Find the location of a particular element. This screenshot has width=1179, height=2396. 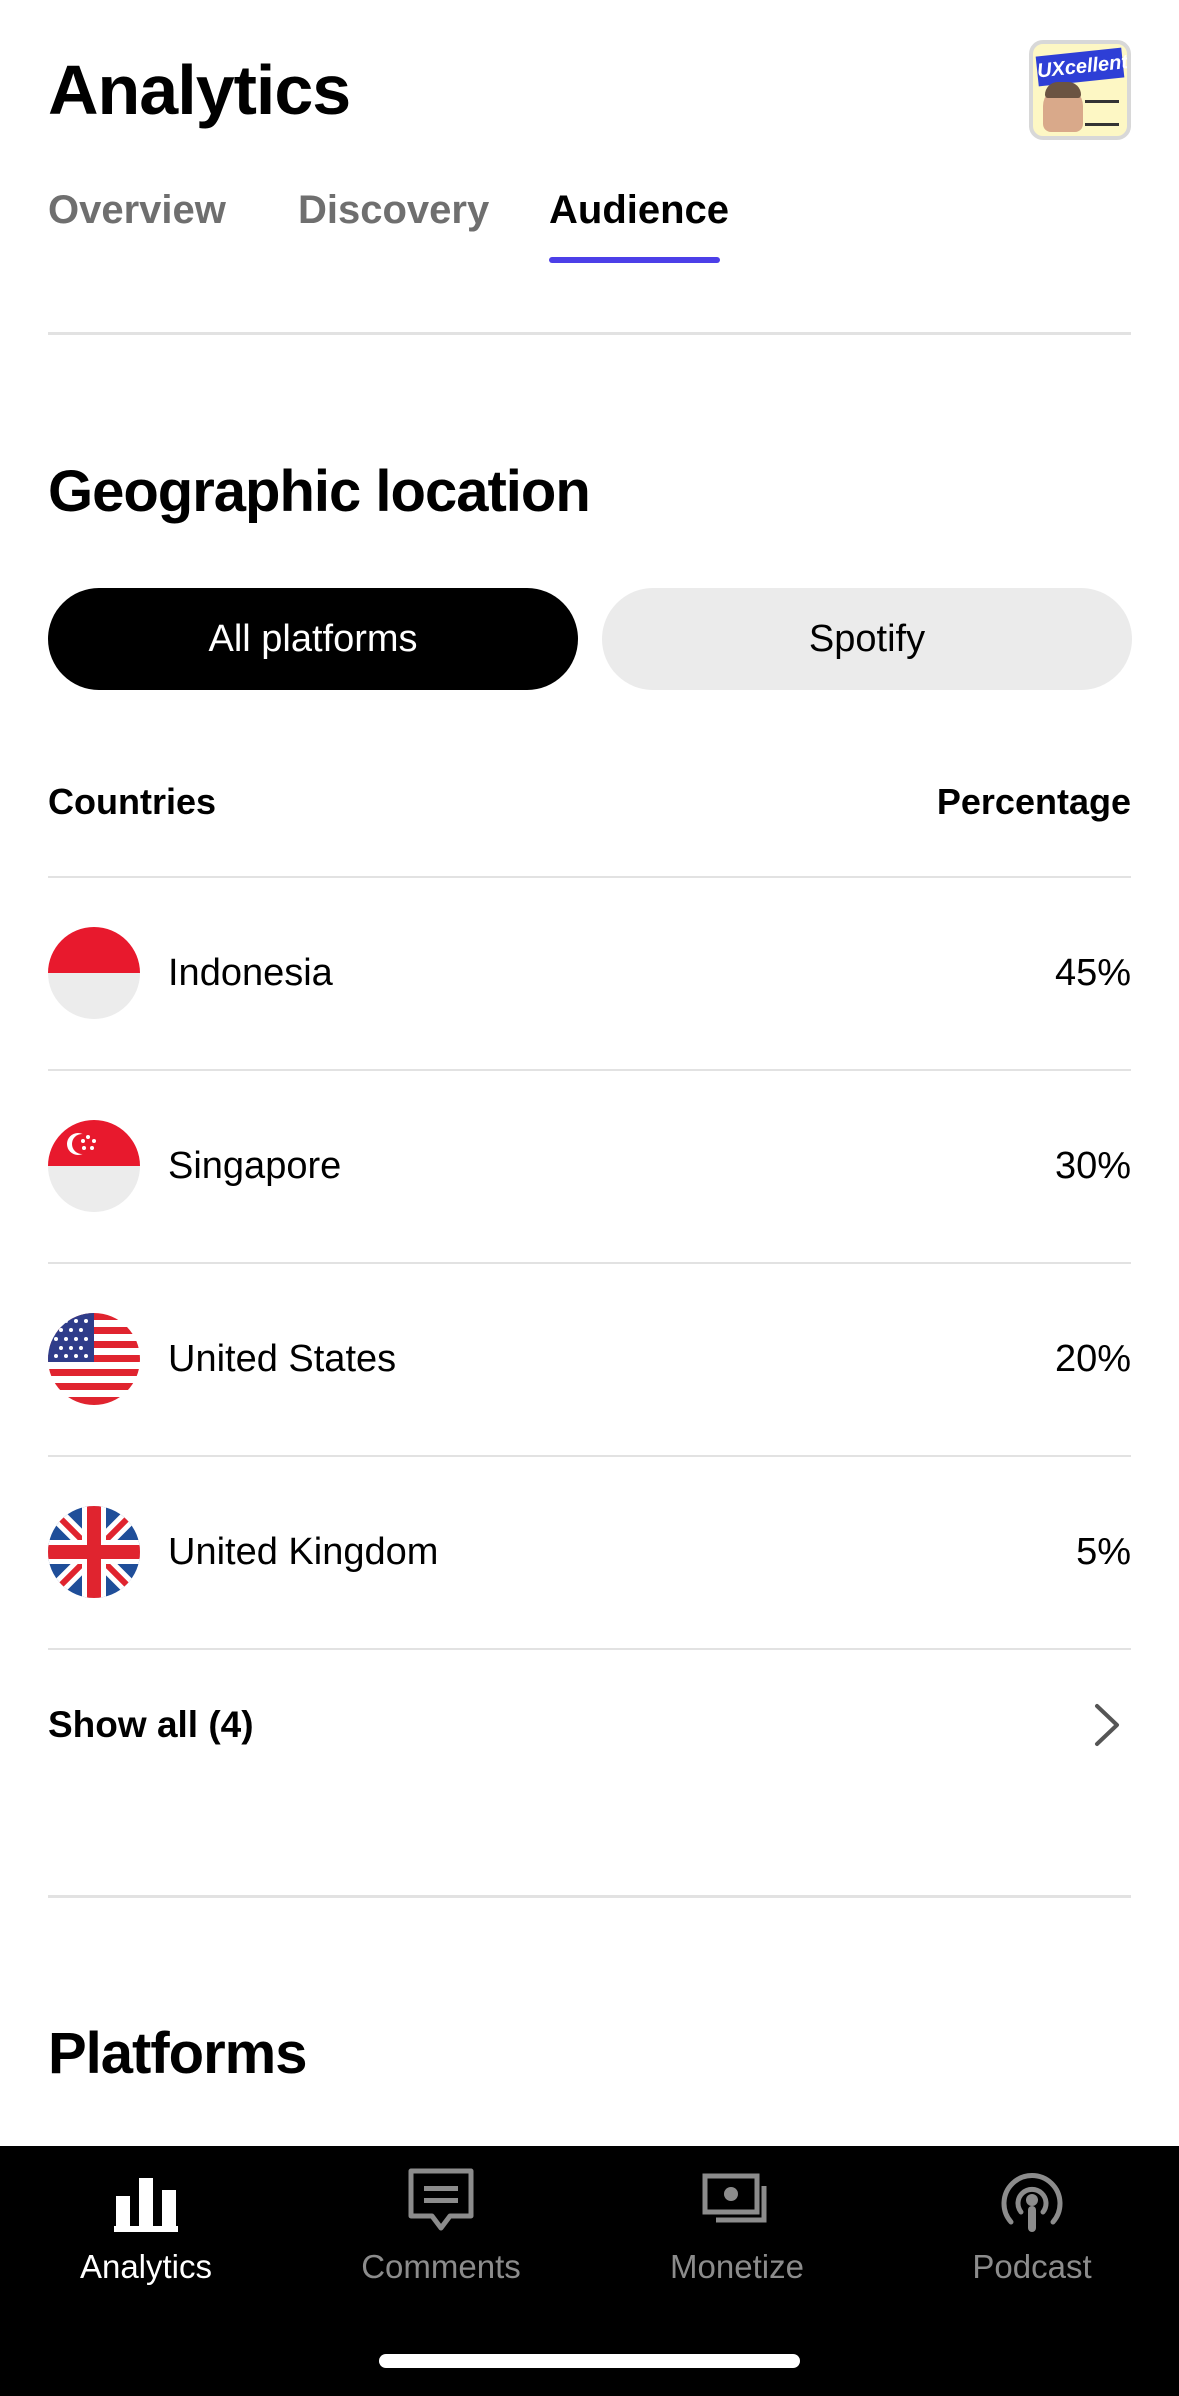

header: Analytics UXcellent is located at coordinates (589, 95).